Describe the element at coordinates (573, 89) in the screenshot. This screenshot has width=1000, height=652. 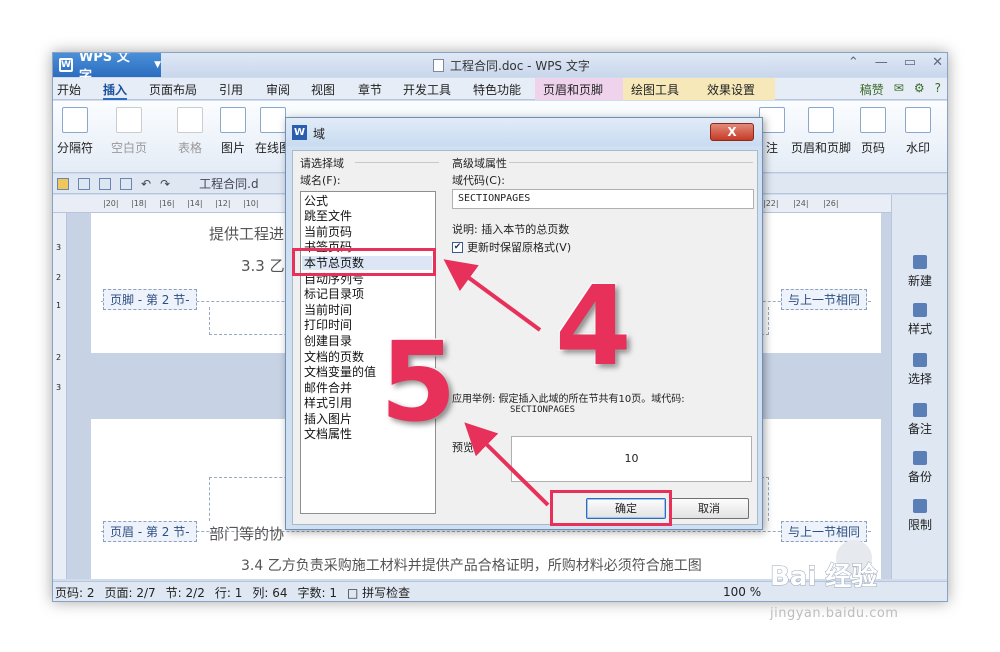
I see `tab-header-footer: 页眉和页脚` at that location.